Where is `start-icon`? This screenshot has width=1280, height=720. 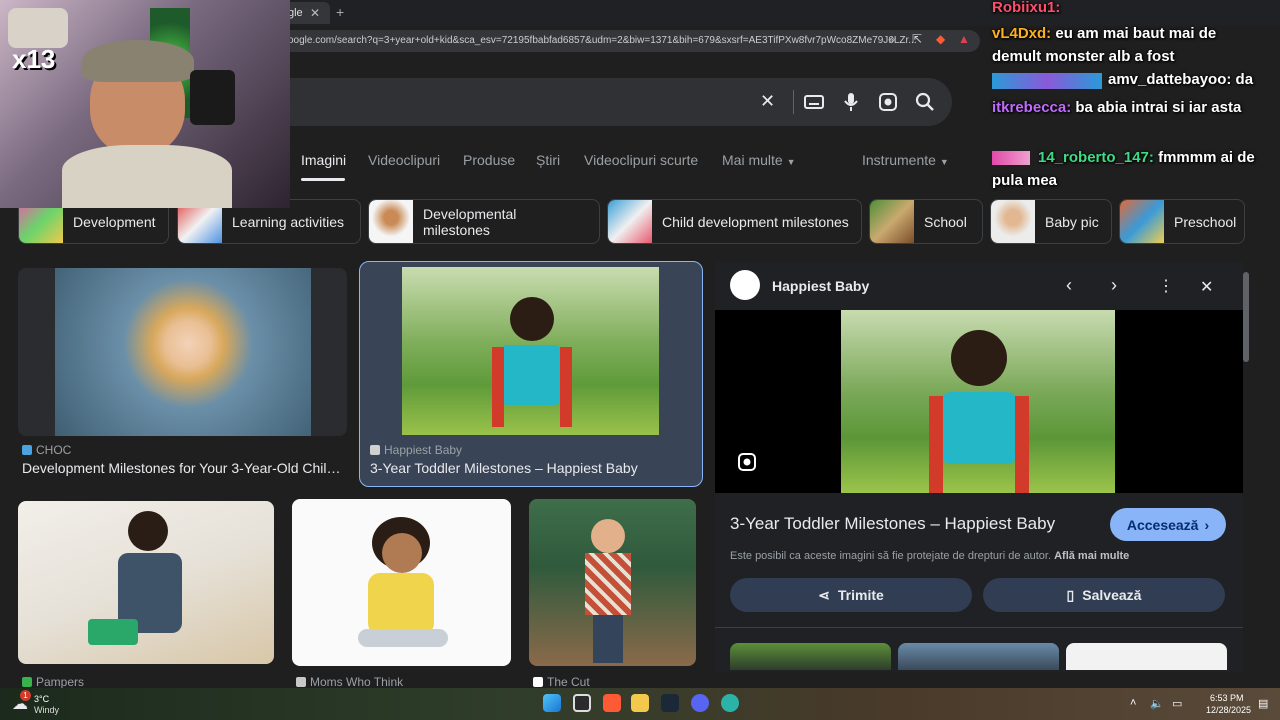
start-icon is located at coordinates (552, 703).